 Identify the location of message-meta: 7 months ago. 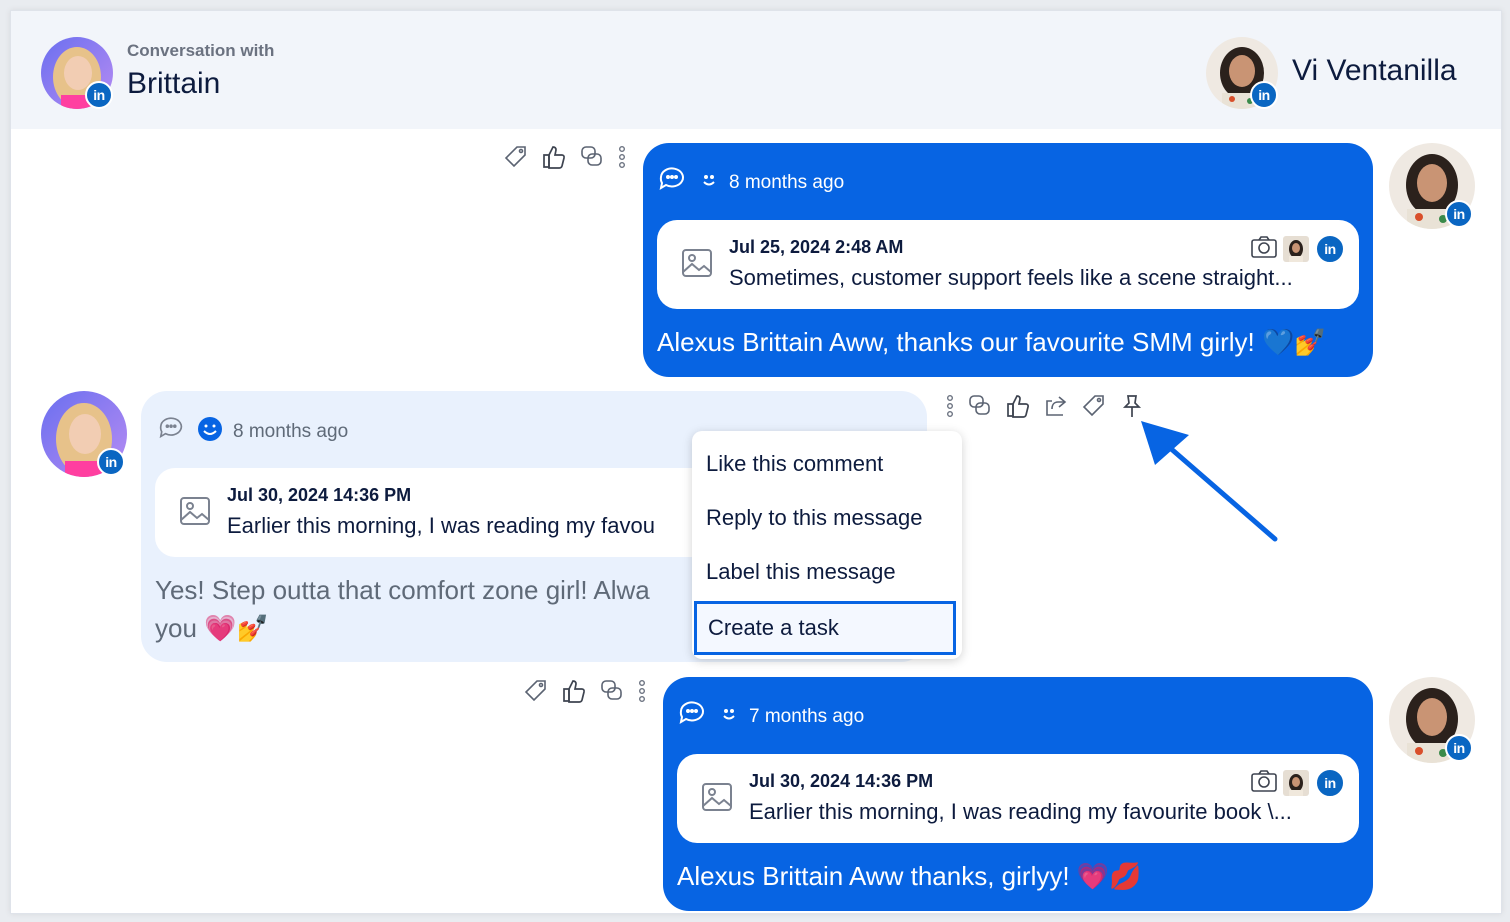
(770, 717).